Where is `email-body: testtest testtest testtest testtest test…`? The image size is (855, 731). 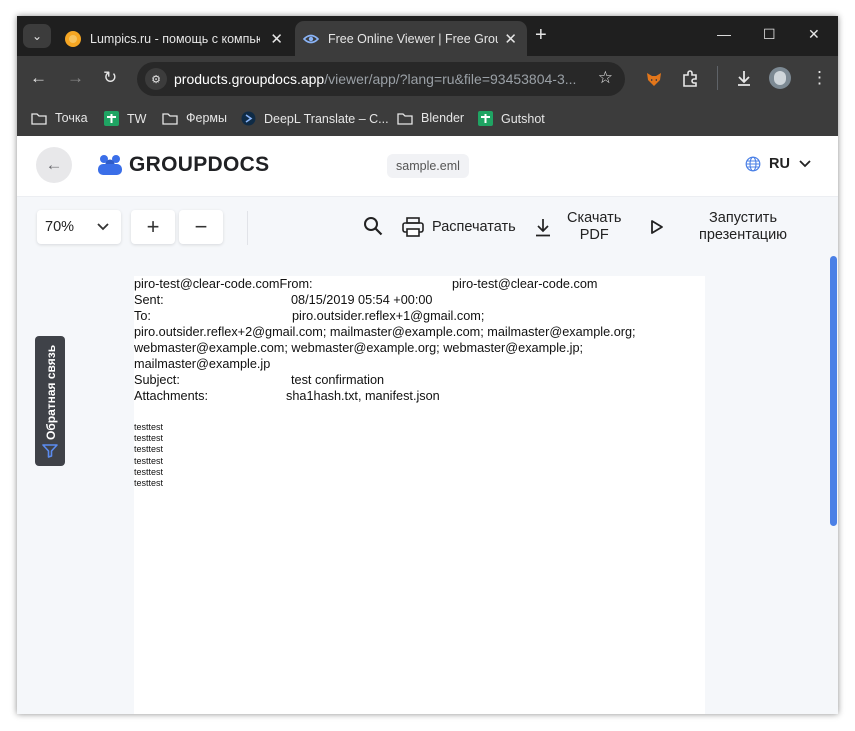
email-body: testtest testtest testtest testtest test… is located at coordinates (148, 455).